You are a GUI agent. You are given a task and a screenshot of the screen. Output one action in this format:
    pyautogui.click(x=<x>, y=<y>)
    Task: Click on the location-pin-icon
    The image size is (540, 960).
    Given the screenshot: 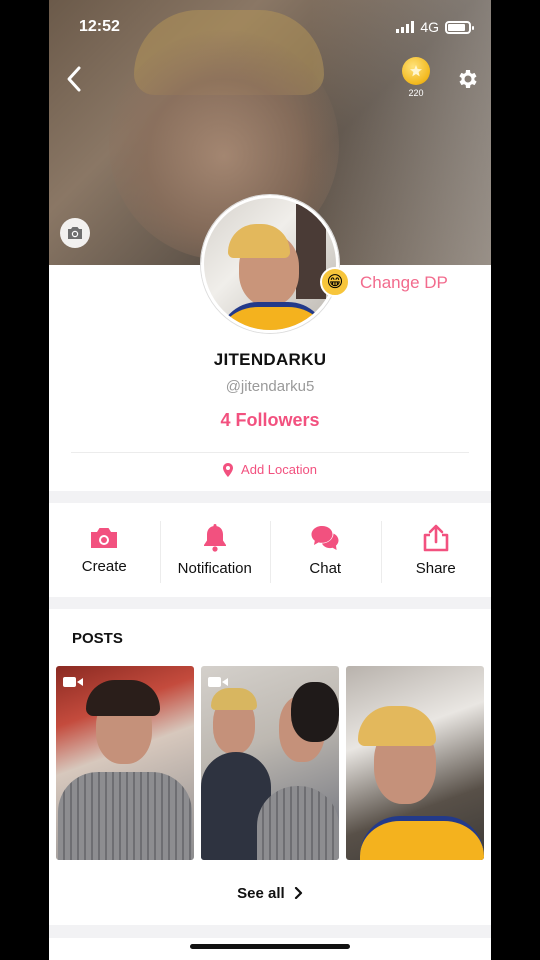 What is the action you would take?
    pyautogui.click(x=228, y=469)
    